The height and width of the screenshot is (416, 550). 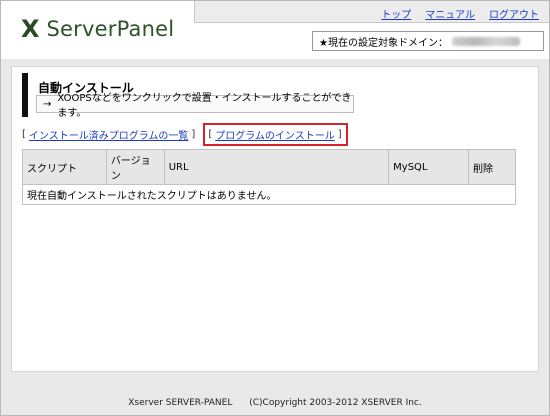 I want to click on footer-copyright: (C)Copyright 2003-2012 XSERVER Inc., so click(x=335, y=403).